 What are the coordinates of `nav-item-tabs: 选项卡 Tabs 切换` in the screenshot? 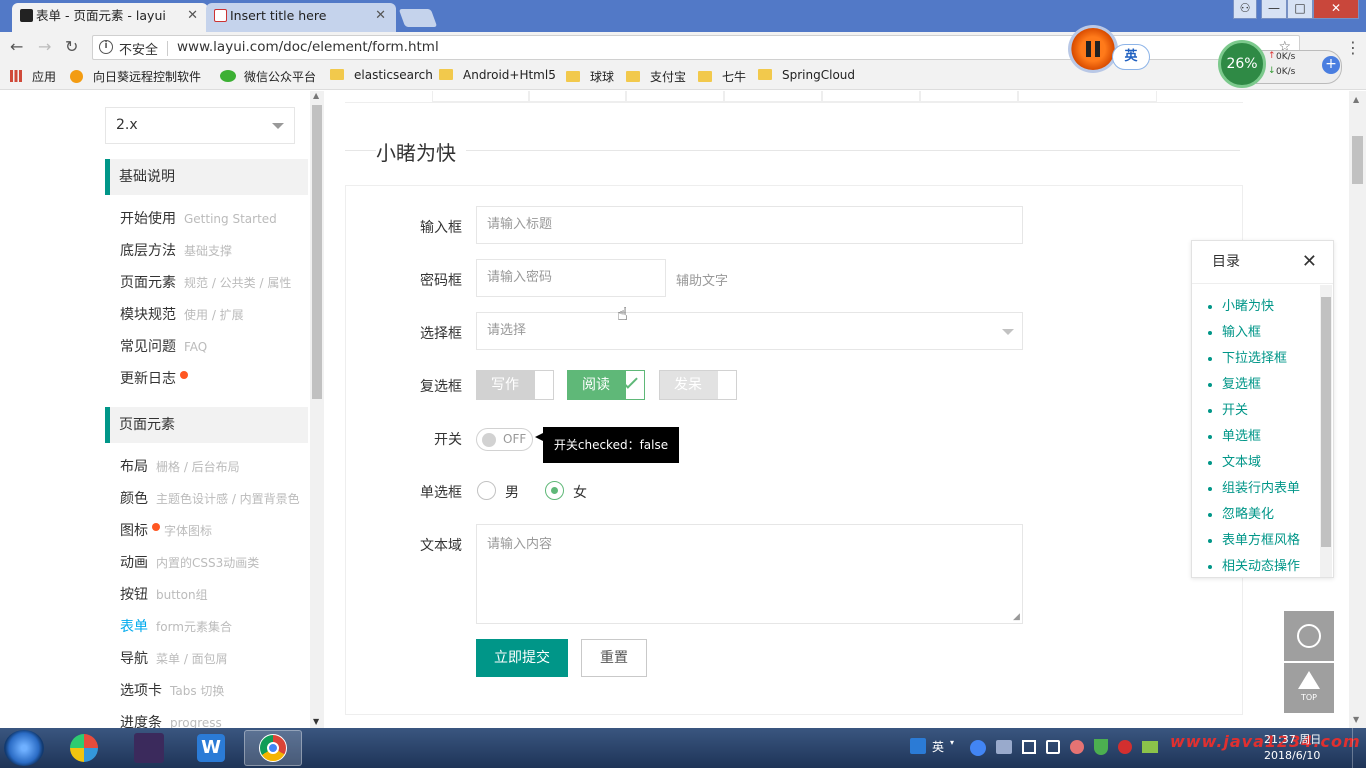 It's located at (172, 690).